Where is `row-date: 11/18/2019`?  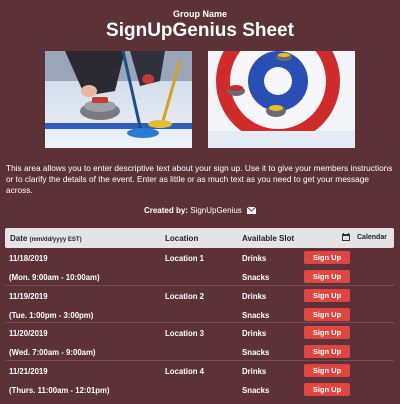
row-date: 11/18/2019 is located at coordinates (28, 258).